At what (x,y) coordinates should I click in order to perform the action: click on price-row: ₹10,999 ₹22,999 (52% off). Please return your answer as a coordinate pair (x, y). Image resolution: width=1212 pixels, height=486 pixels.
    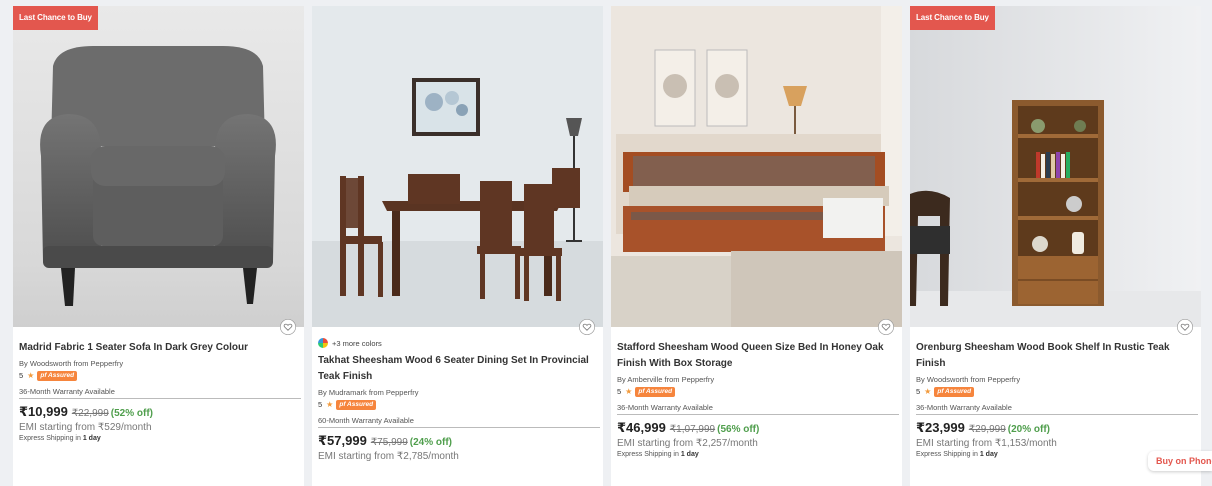
    Looking at the image, I should click on (159, 412).